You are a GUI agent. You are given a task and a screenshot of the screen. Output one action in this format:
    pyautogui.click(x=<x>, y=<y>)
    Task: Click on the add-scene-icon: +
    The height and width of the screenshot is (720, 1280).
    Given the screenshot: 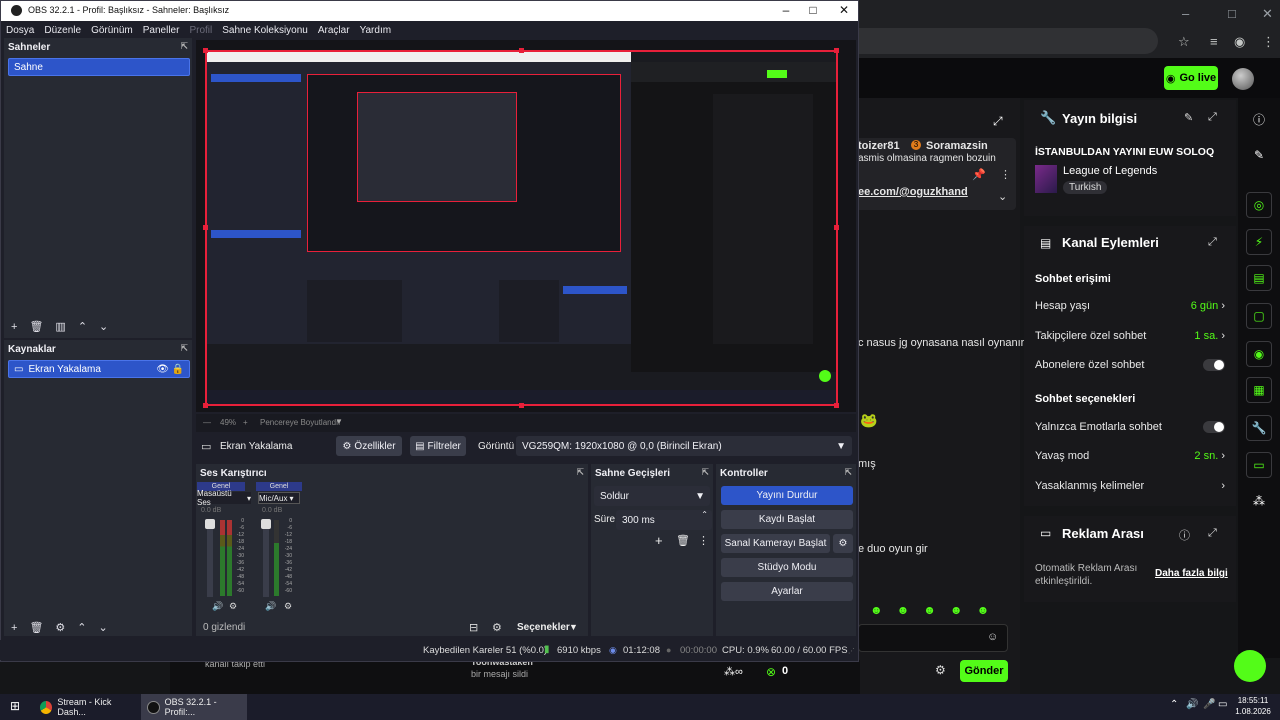 What is the action you would take?
    pyautogui.click(x=14, y=327)
    